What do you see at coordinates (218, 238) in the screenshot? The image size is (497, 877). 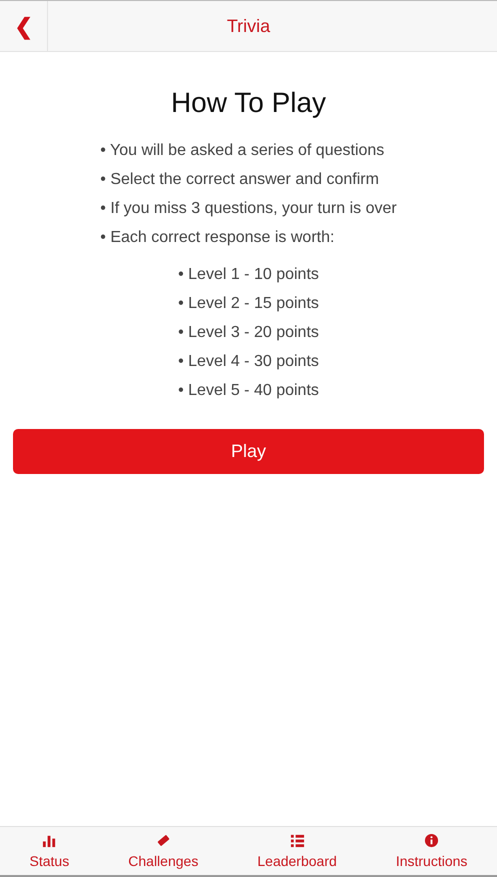 I see `rule-text: • Each correct response is worth:` at bounding box center [218, 238].